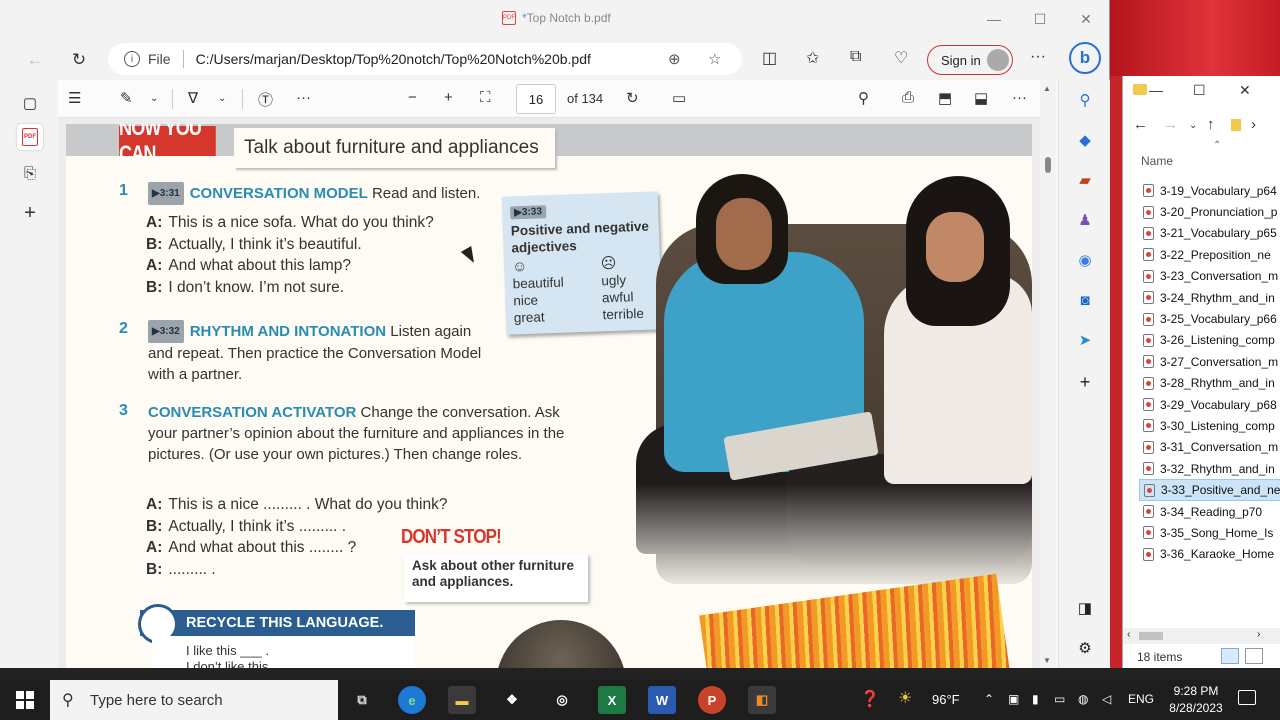 The height and width of the screenshot is (720, 1280). What do you see at coordinates (1083, 699) in the screenshot?
I see `network-icon: ◍` at bounding box center [1083, 699].